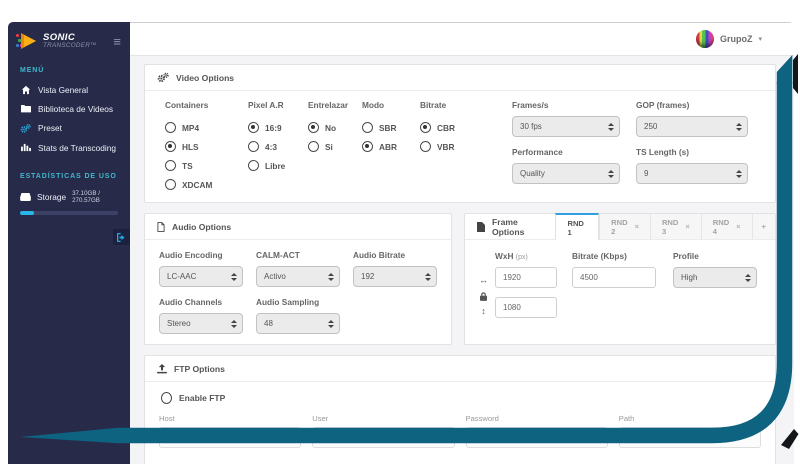  I want to click on radio-cbr: CBR, so click(451, 127).